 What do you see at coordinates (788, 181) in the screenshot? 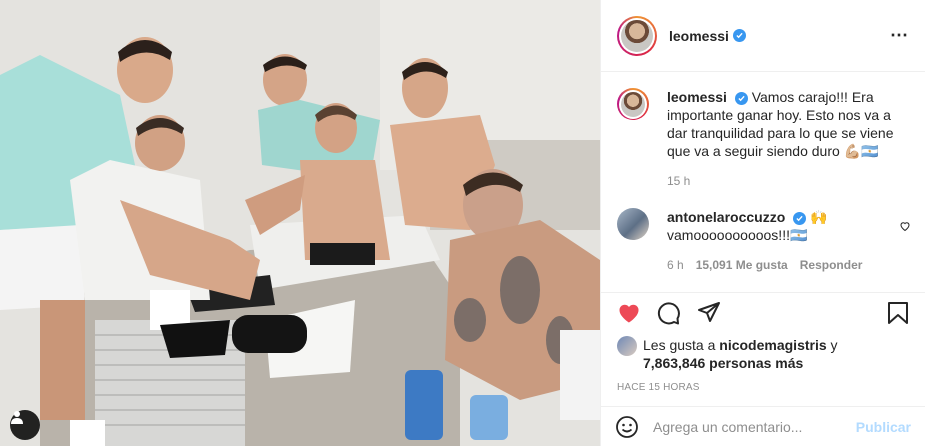
I see `caption-meta: 15 h` at bounding box center [788, 181].